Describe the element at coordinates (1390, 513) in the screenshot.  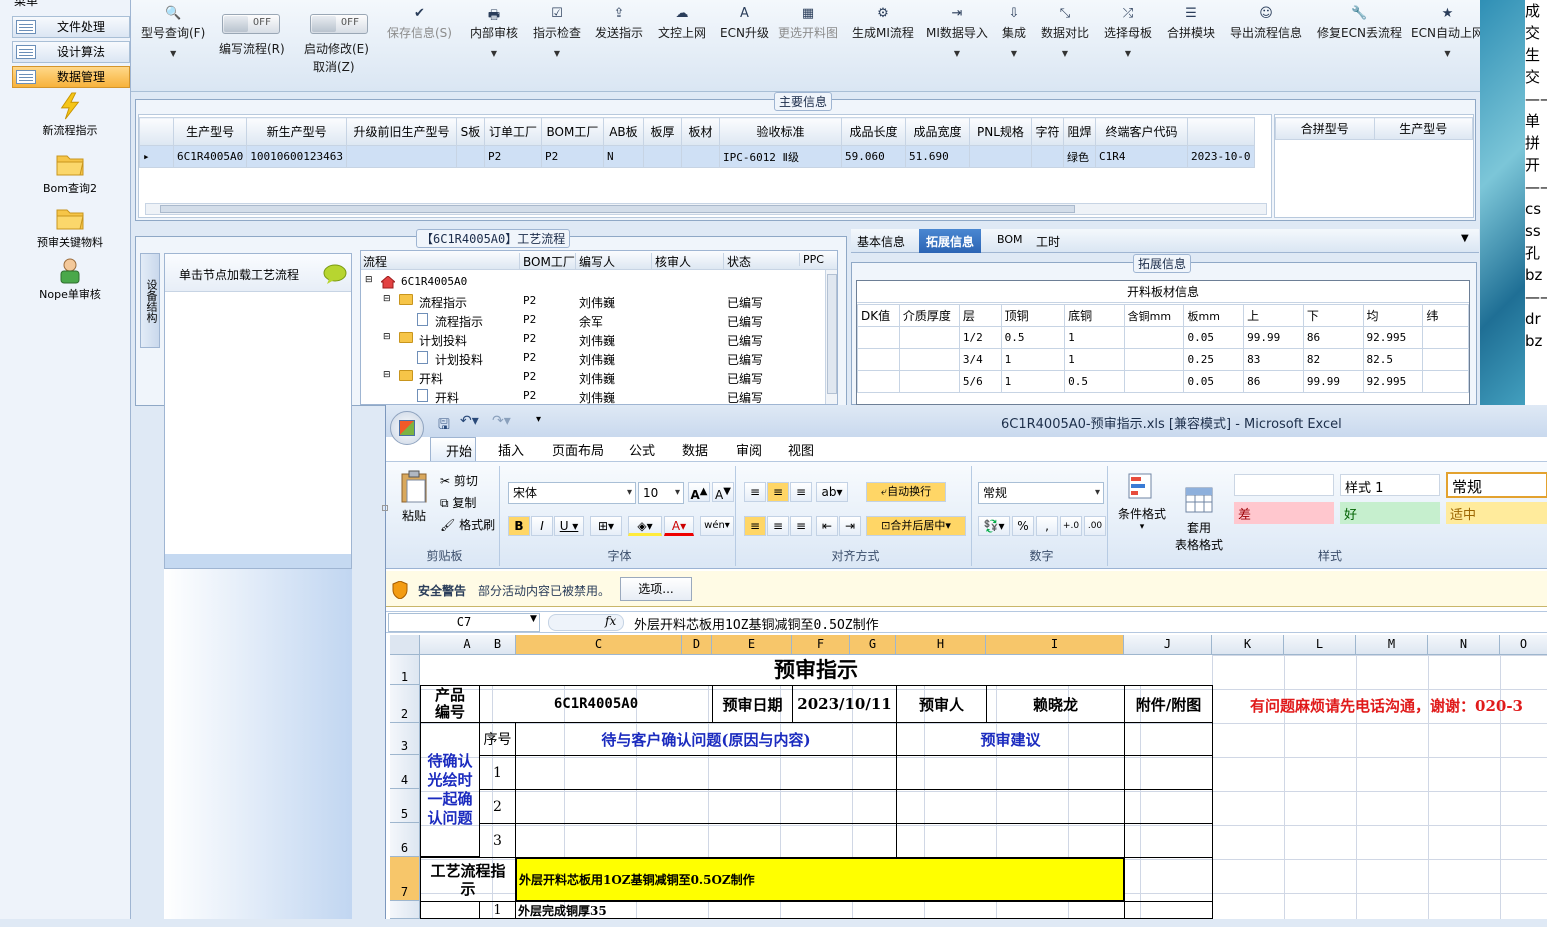
I see `style-good: 好` at that location.